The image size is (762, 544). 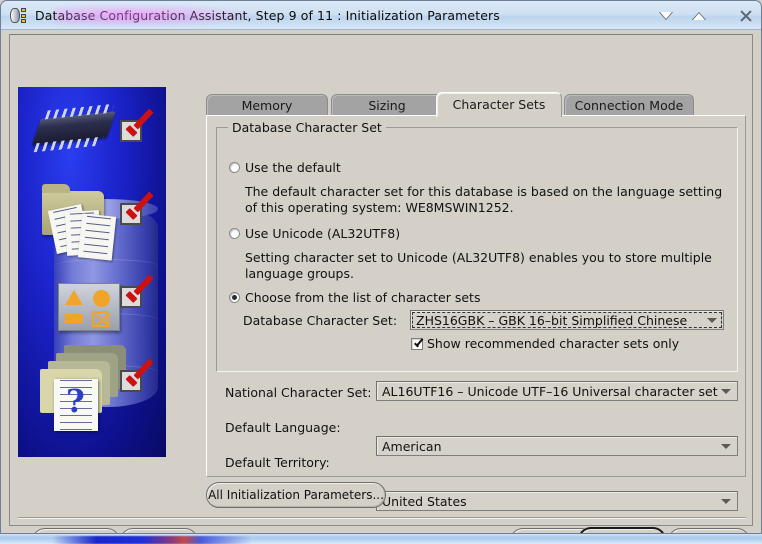 I want to click on database-character-set-value: ZHS16GBK – GBK 16–bit Simplified Chinese, so click(x=552, y=320).